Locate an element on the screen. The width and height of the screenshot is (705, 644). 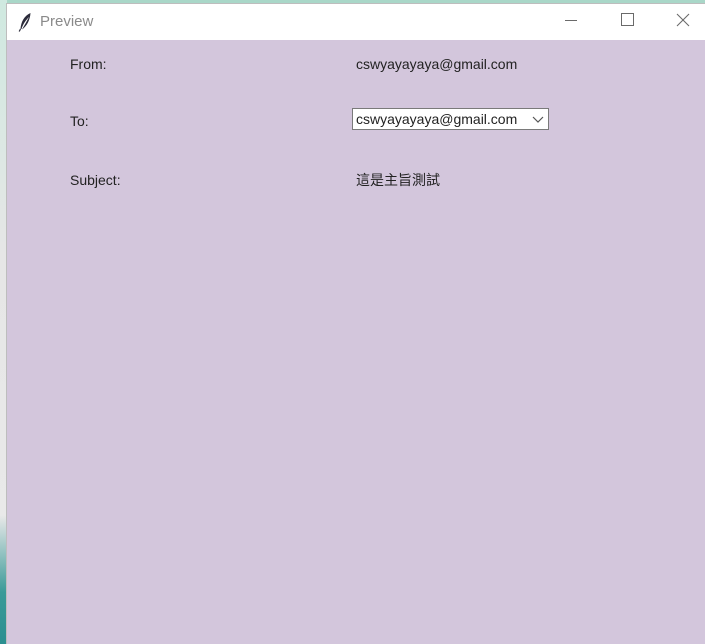
from-value: cswyayayaya@gmail.com is located at coordinates (437, 64).